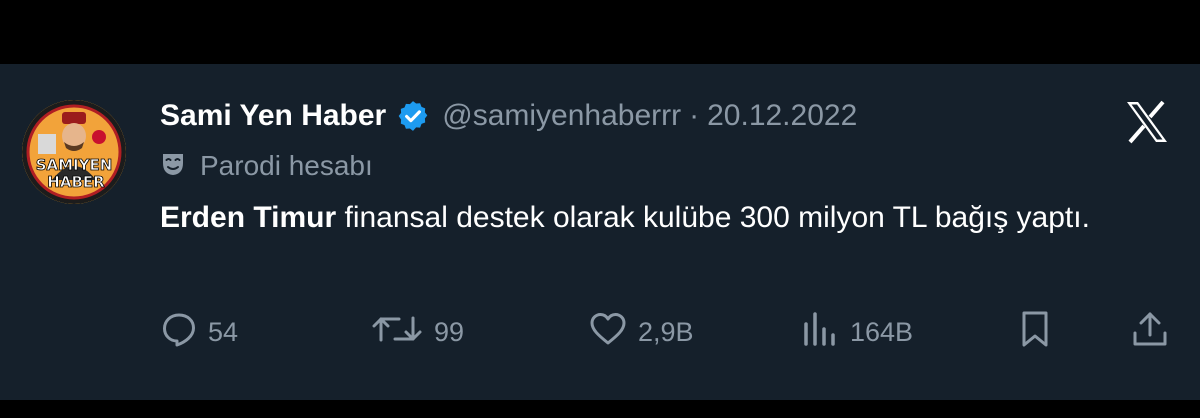 The image size is (1200, 418). What do you see at coordinates (449, 331) in the screenshot?
I see `retweet-count: 99` at bounding box center [449, 331].